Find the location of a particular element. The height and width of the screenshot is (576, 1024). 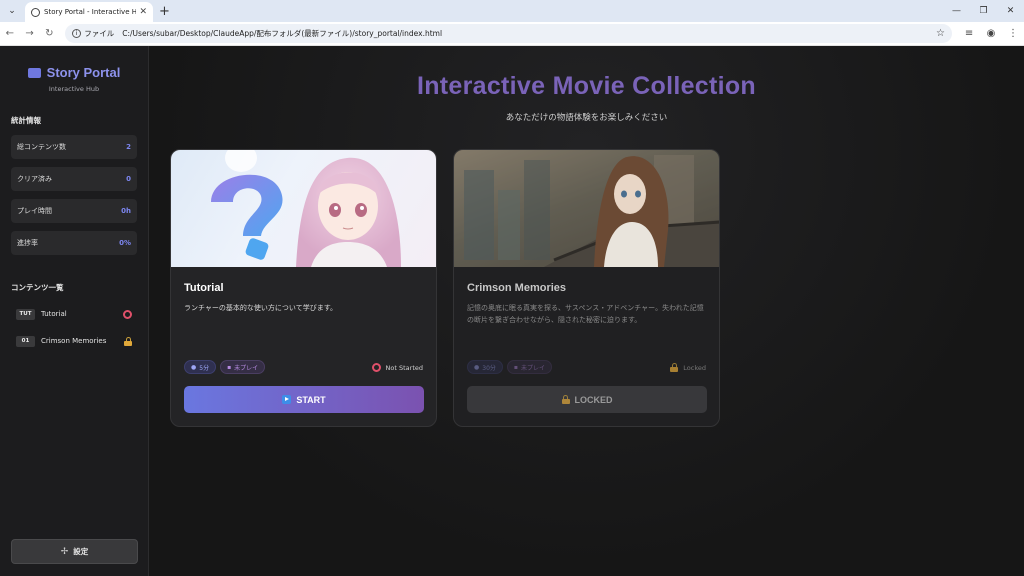

profile-icon: ◉ is located at coordinates (991, 33).